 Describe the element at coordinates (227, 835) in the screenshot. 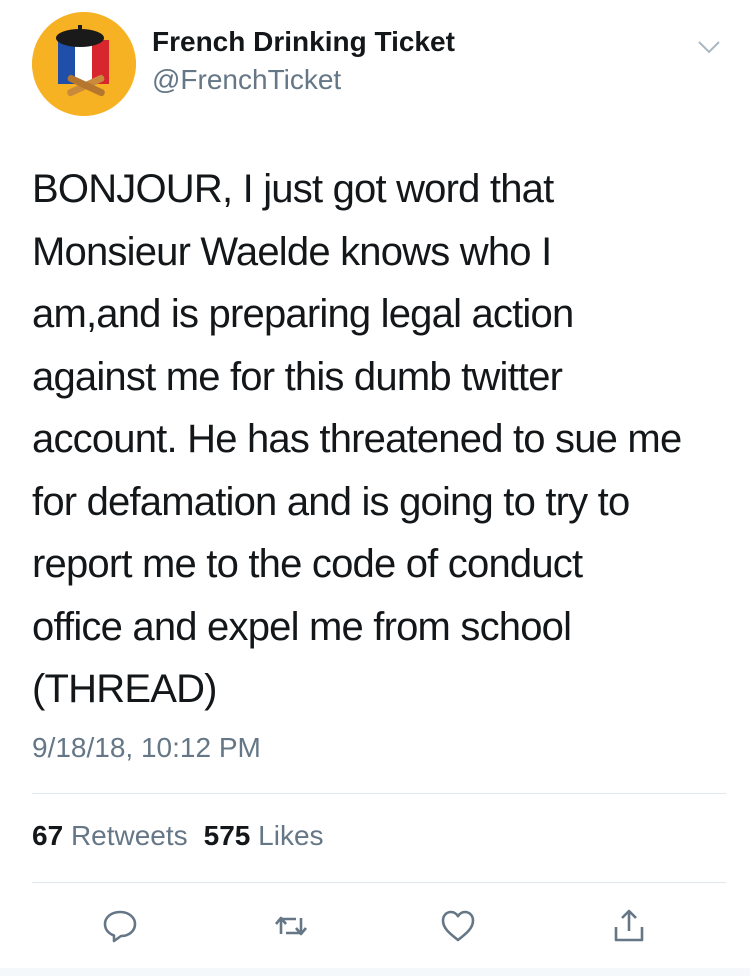

I see `likes-count: 575` at that location.